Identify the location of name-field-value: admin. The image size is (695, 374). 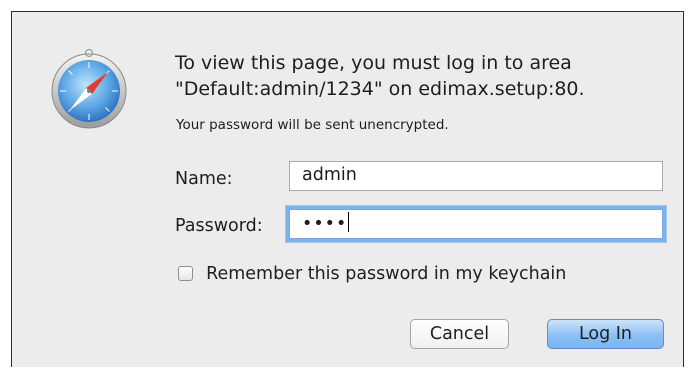
(329, 175).